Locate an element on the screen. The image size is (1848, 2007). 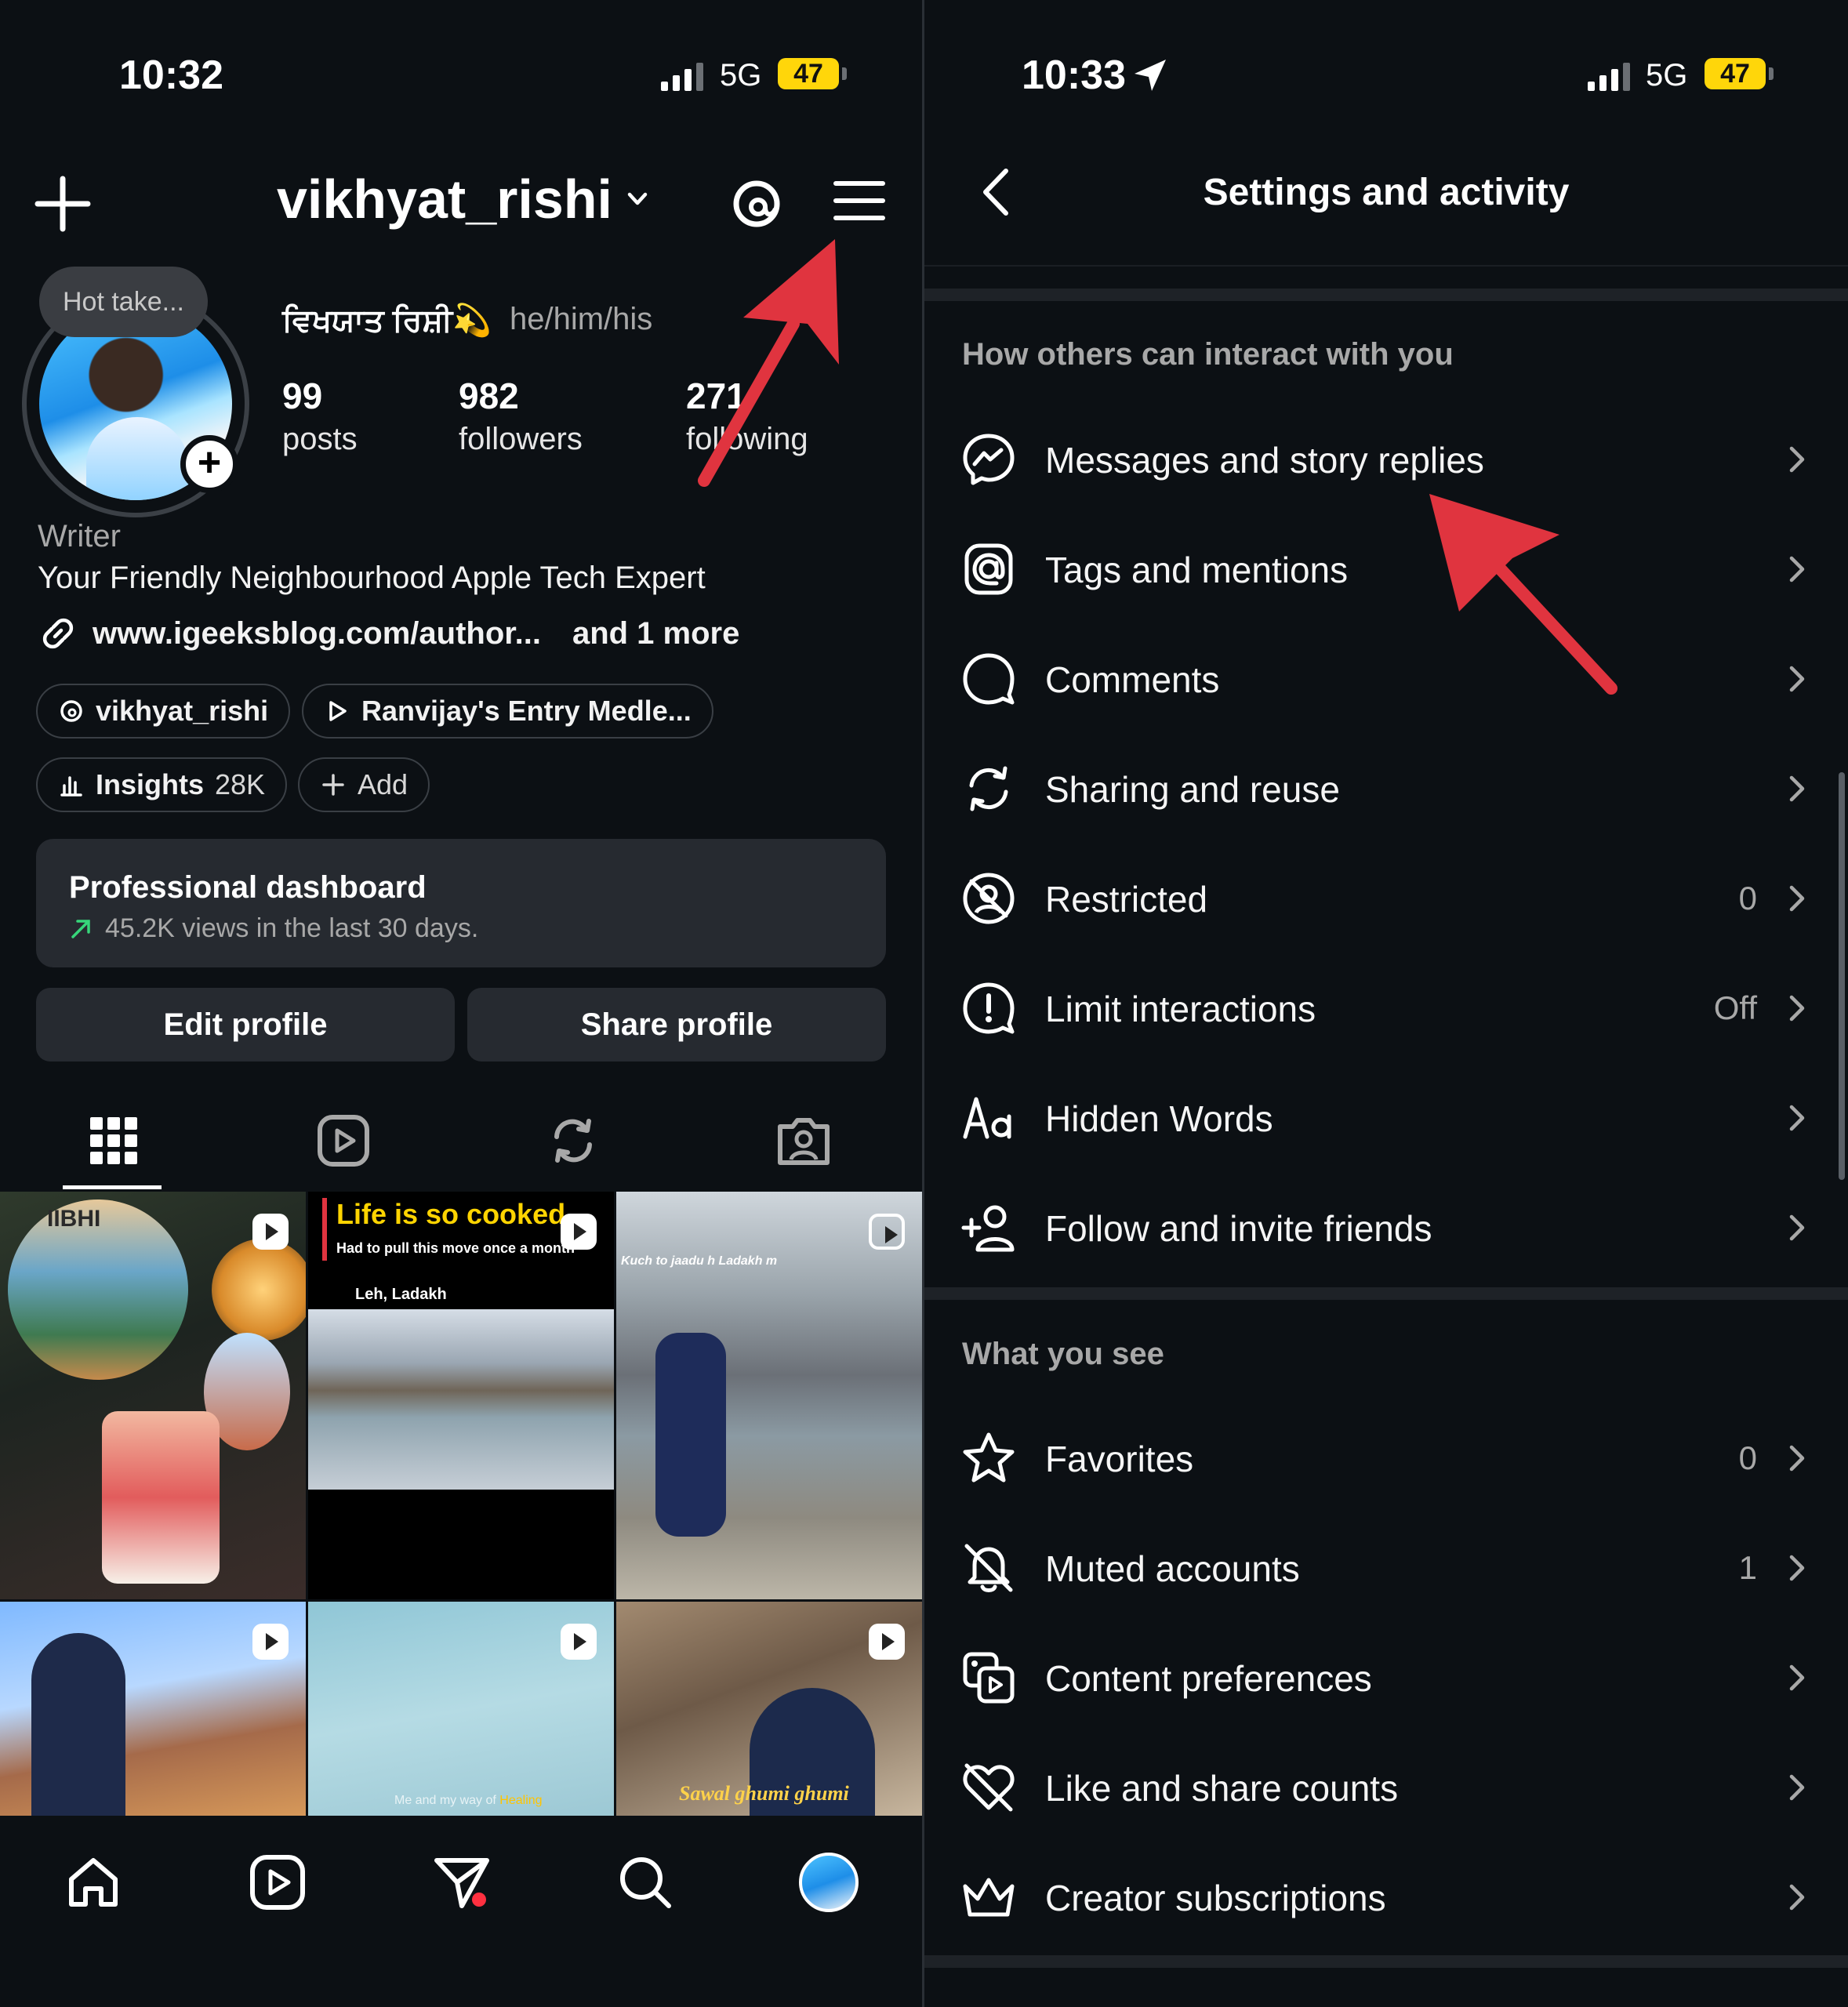
at-icon is located at coordinates (988, 569).